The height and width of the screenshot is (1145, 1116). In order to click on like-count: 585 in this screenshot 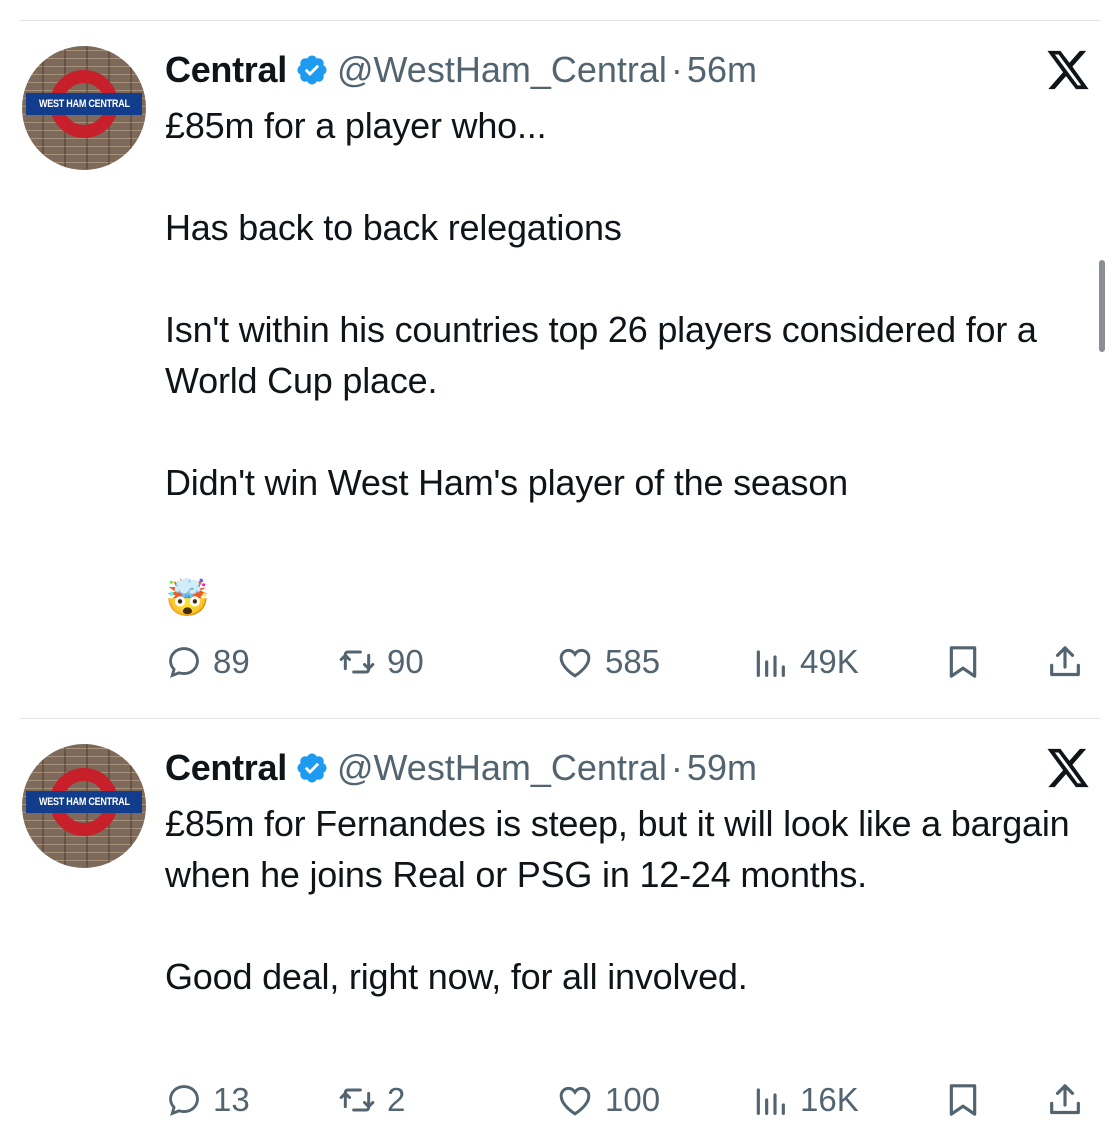, I will do `click(633, 661)`.